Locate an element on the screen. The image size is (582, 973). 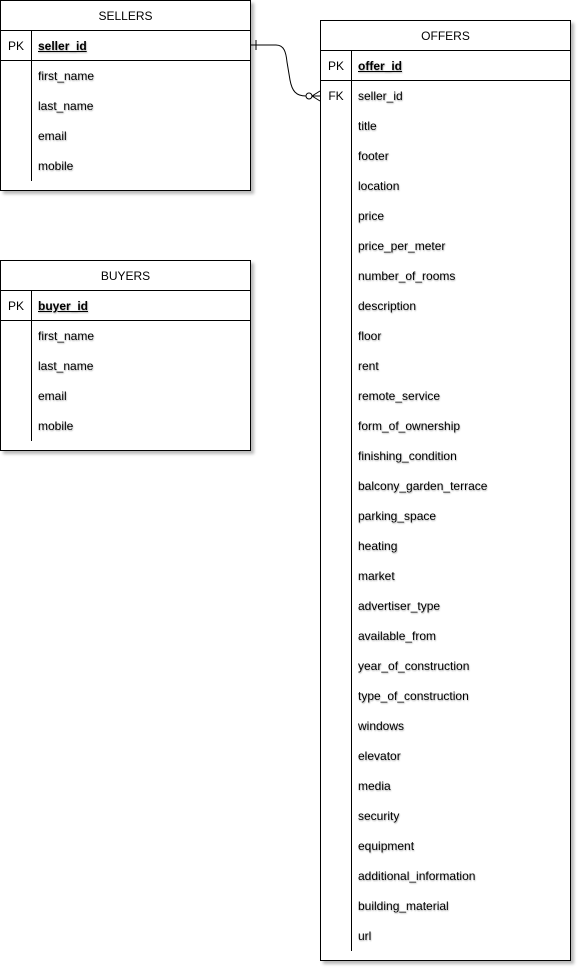
relationship-connector is located at coordinates (286, 71).